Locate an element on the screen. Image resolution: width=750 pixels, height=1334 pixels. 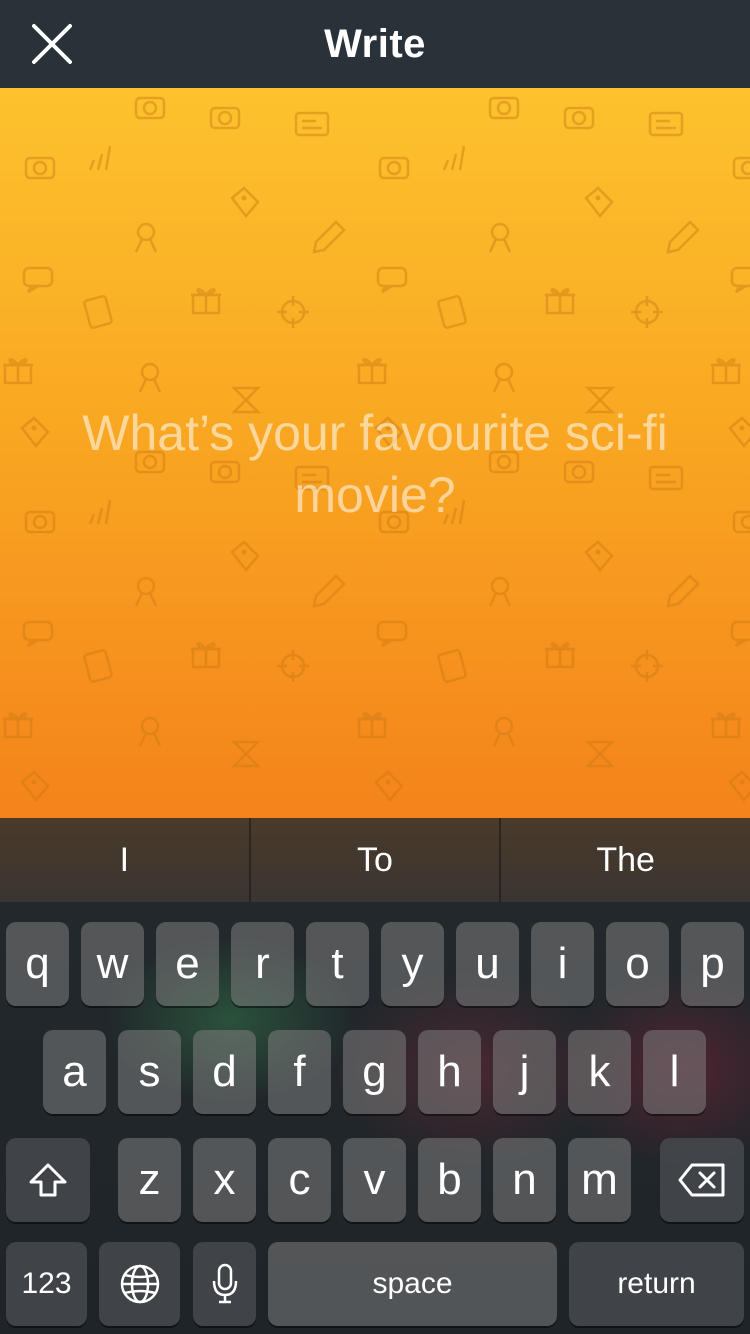
microphone-icon is located at coordinates (224, 1283).